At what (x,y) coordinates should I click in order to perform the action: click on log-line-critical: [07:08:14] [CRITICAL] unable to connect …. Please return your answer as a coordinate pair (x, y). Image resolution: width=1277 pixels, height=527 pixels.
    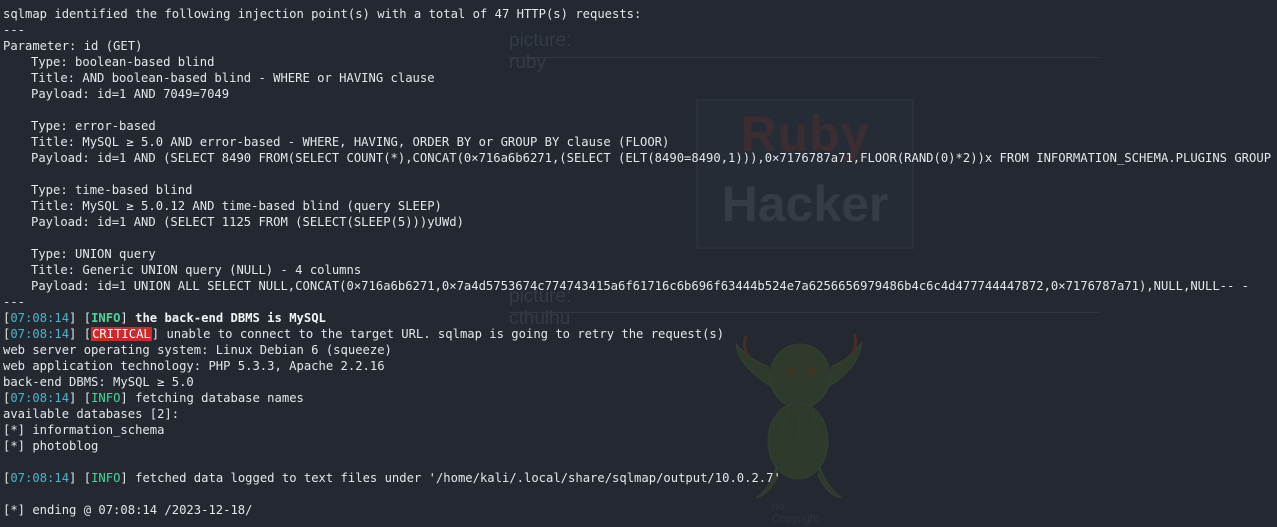
    Looking at the image, I should click on (364, 334).